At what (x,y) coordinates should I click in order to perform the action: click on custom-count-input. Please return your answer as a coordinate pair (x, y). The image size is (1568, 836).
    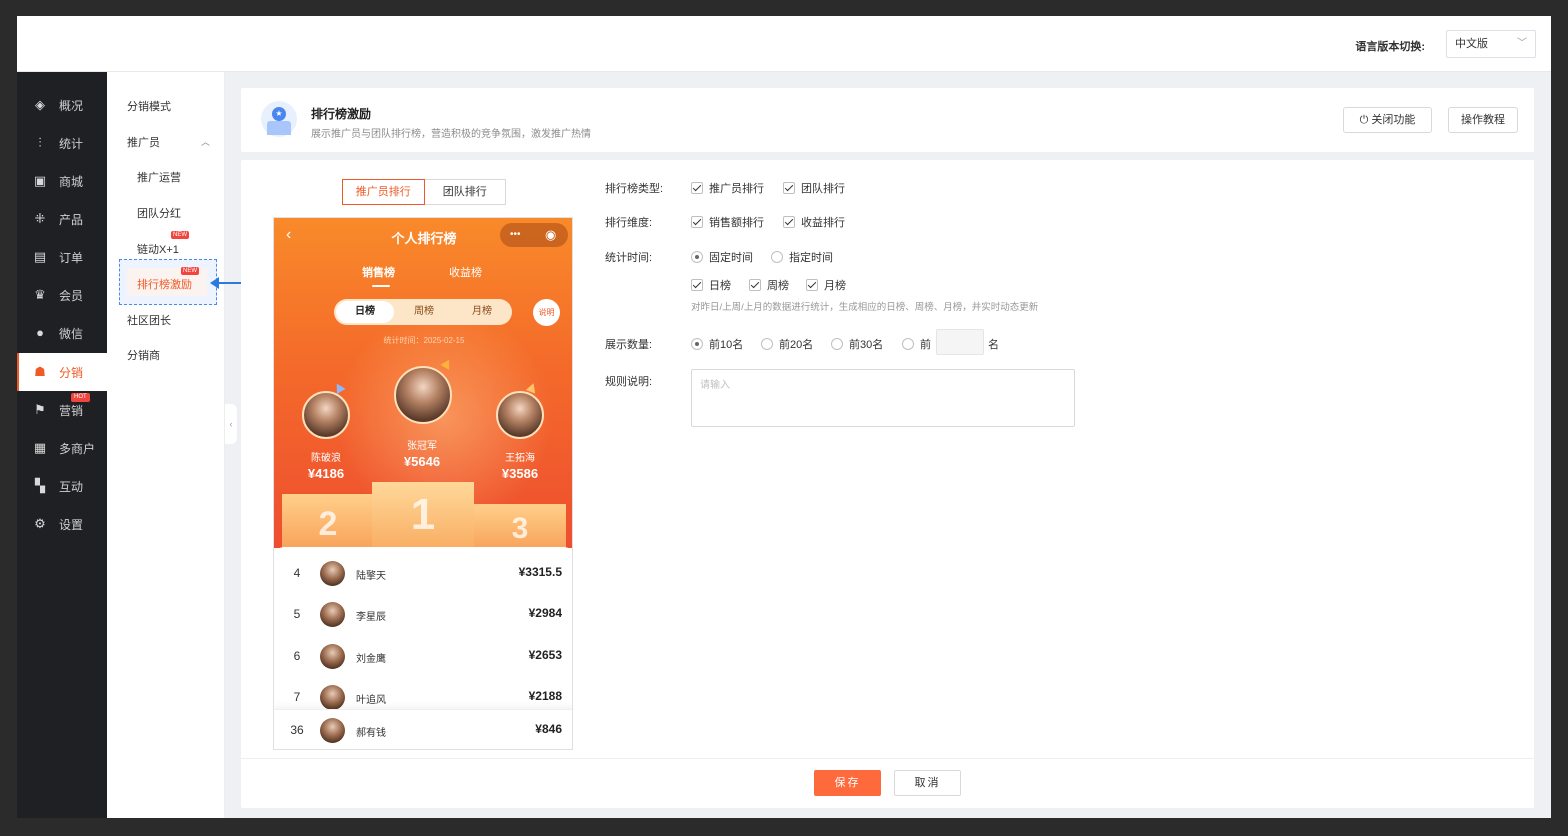
    Looking at the image, I should click on (960, 342).